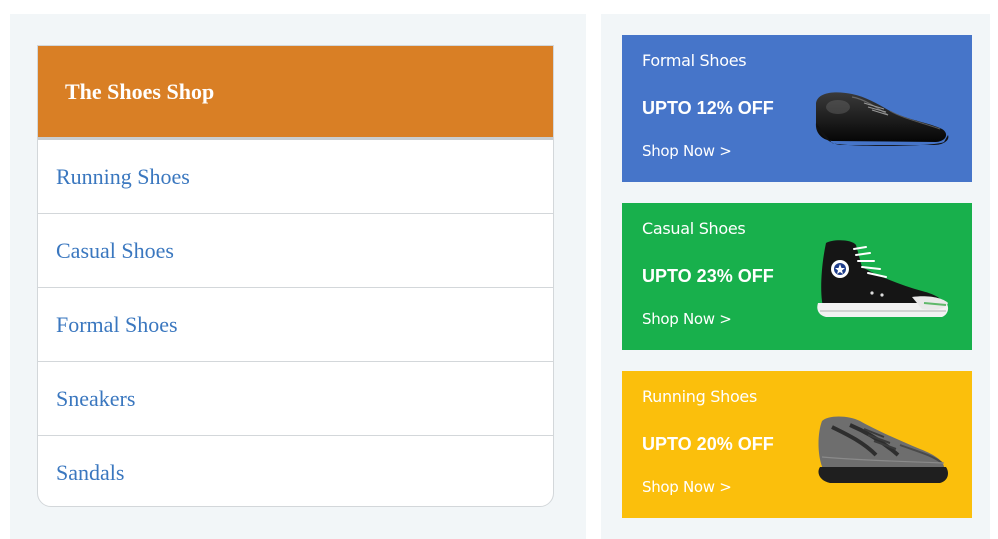 This screenshot has height=539, width=998. Describe the element at coordinates (797, 444) in the screenshot. I see `promo-banner-running: Running Shoes UPTO 20% OFF Shop Now >` at that location.